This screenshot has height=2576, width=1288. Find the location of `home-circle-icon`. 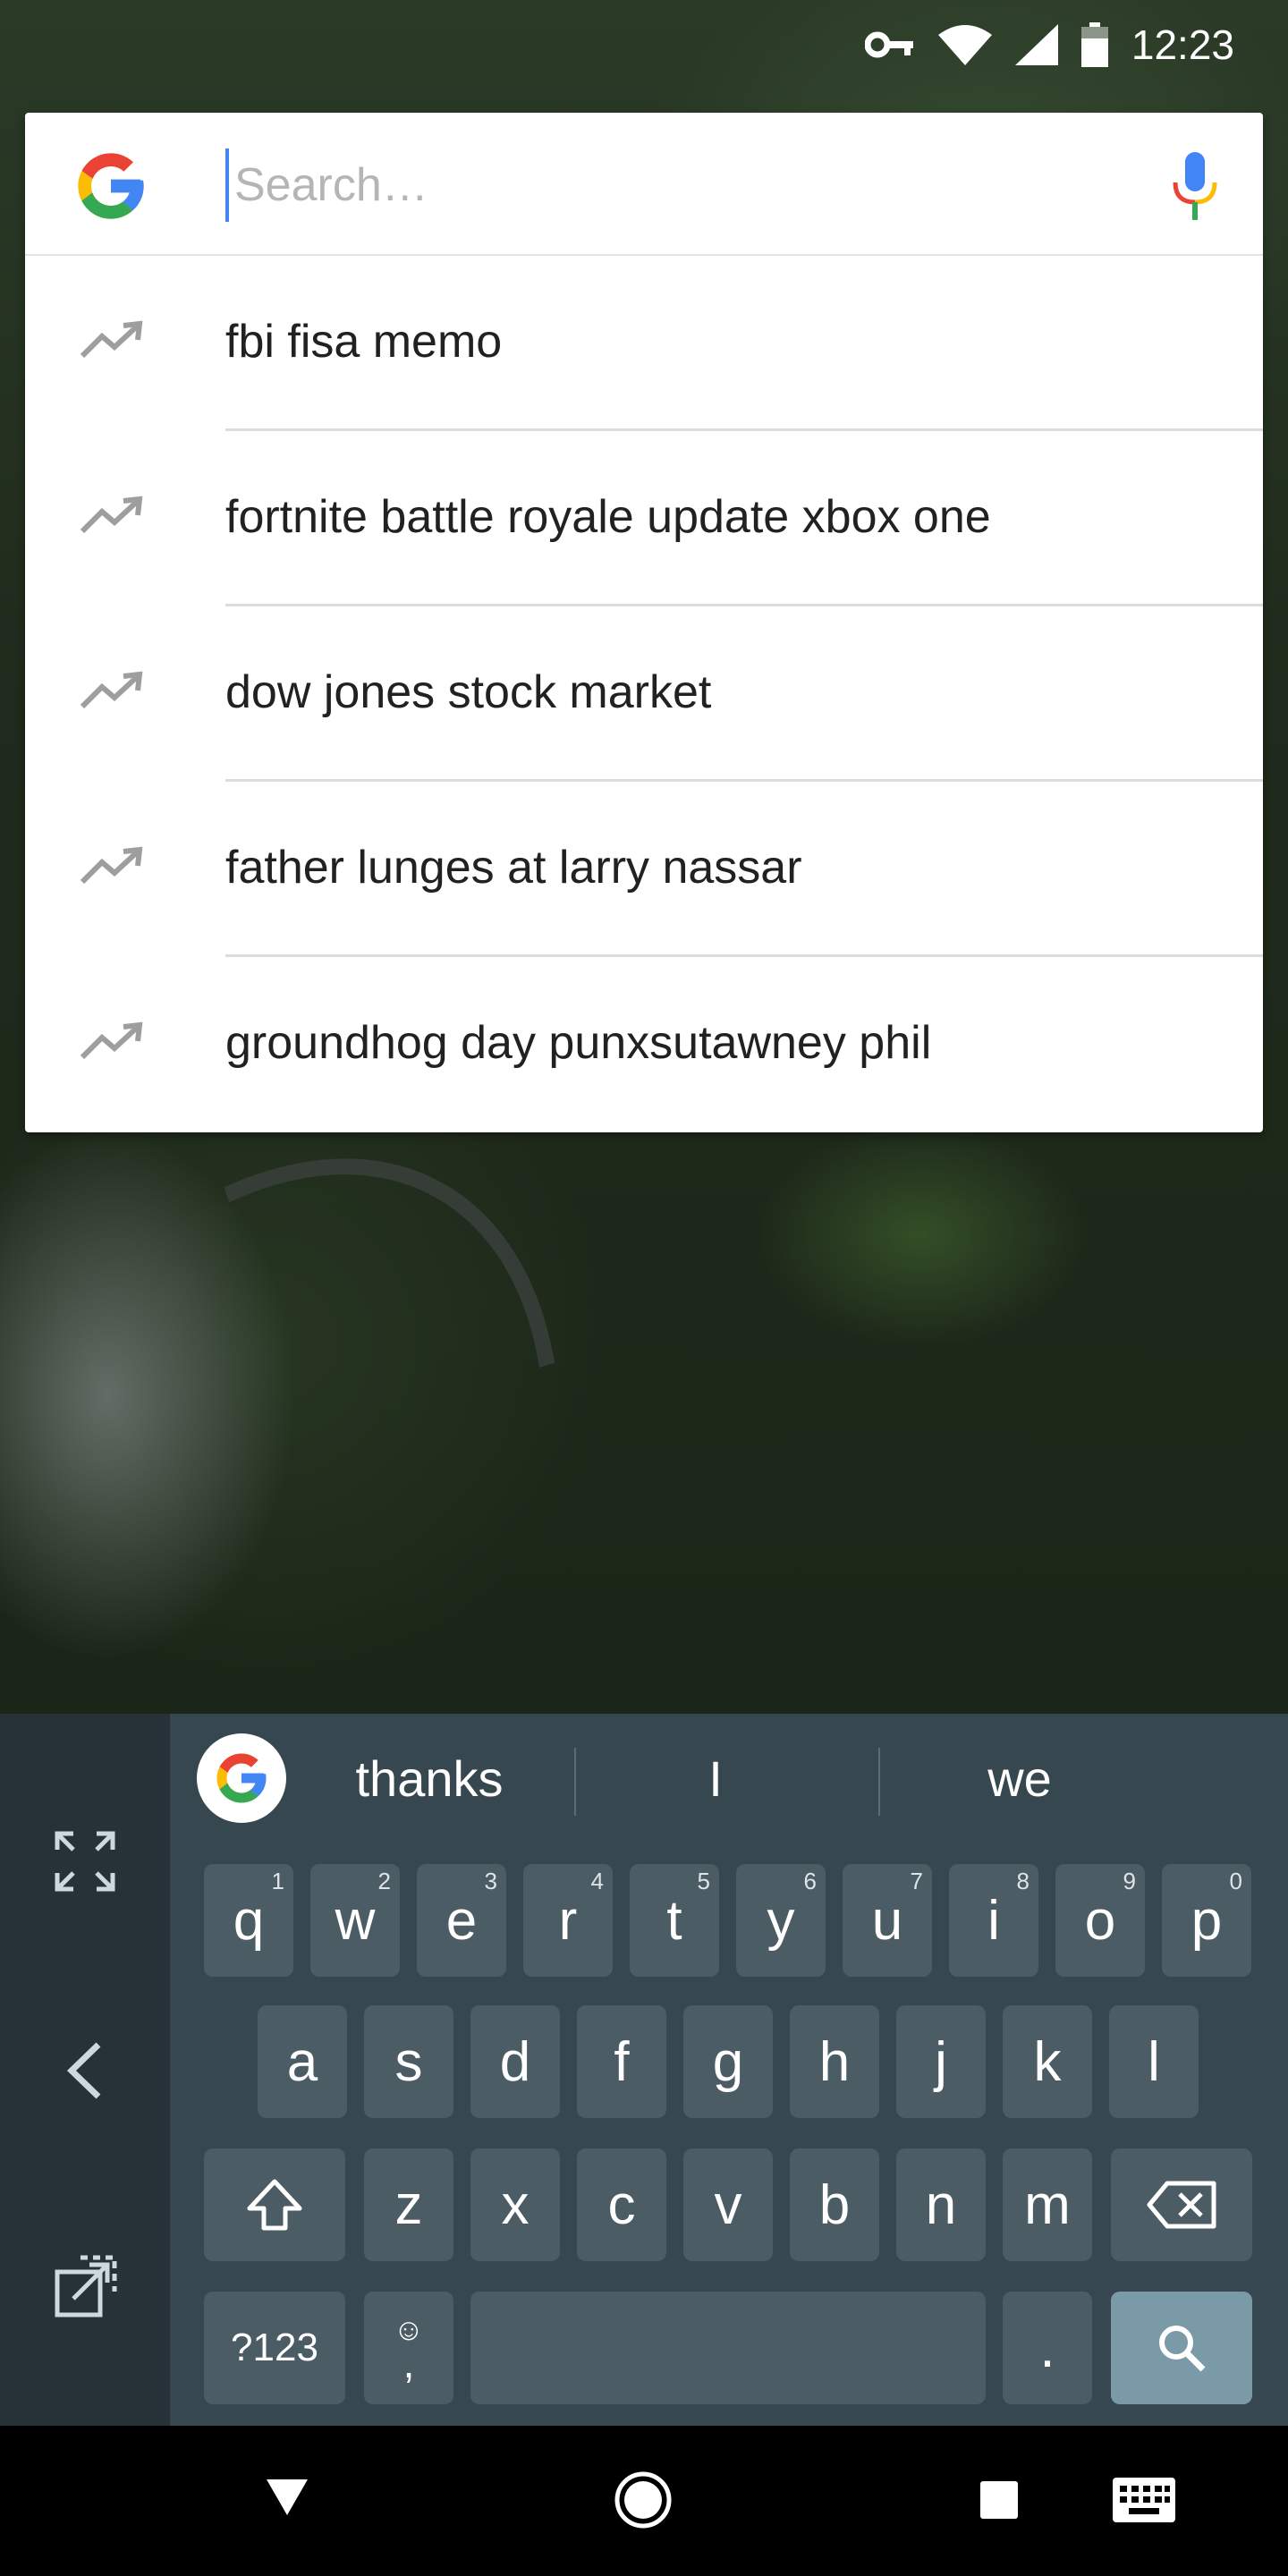

home-circle-icon is located at coordinates (643, 2502).